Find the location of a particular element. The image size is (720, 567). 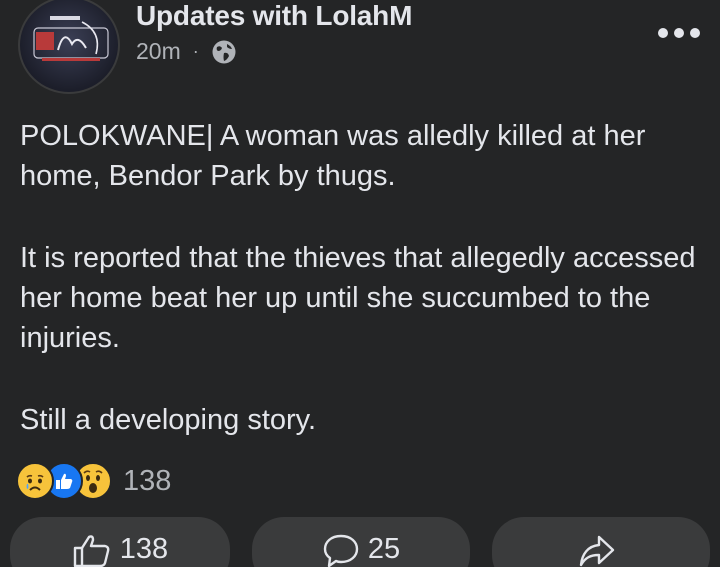

share-icon is located at coordinates (597, 551).